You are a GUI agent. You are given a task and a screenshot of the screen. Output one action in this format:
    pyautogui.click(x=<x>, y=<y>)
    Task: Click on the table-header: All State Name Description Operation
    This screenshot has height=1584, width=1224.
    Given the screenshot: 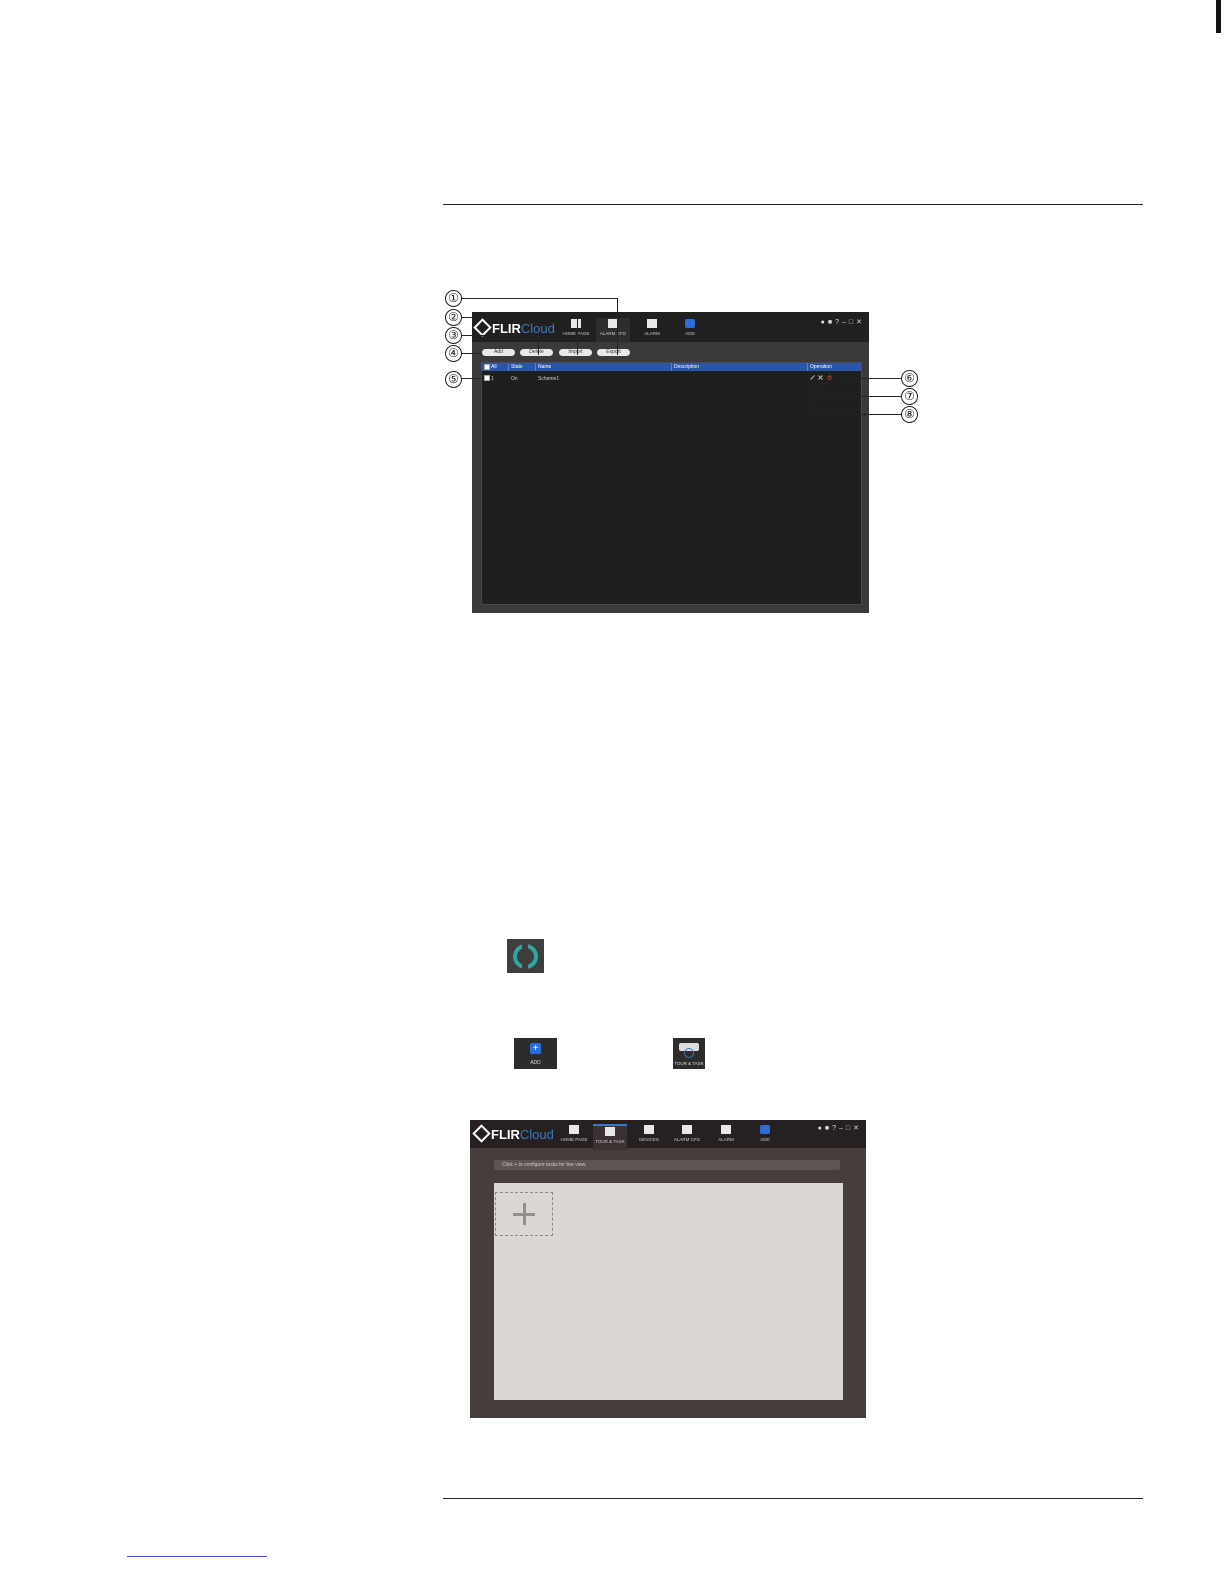 What is the action you would take?
    pyautogui.click(x=671, y=367)
    